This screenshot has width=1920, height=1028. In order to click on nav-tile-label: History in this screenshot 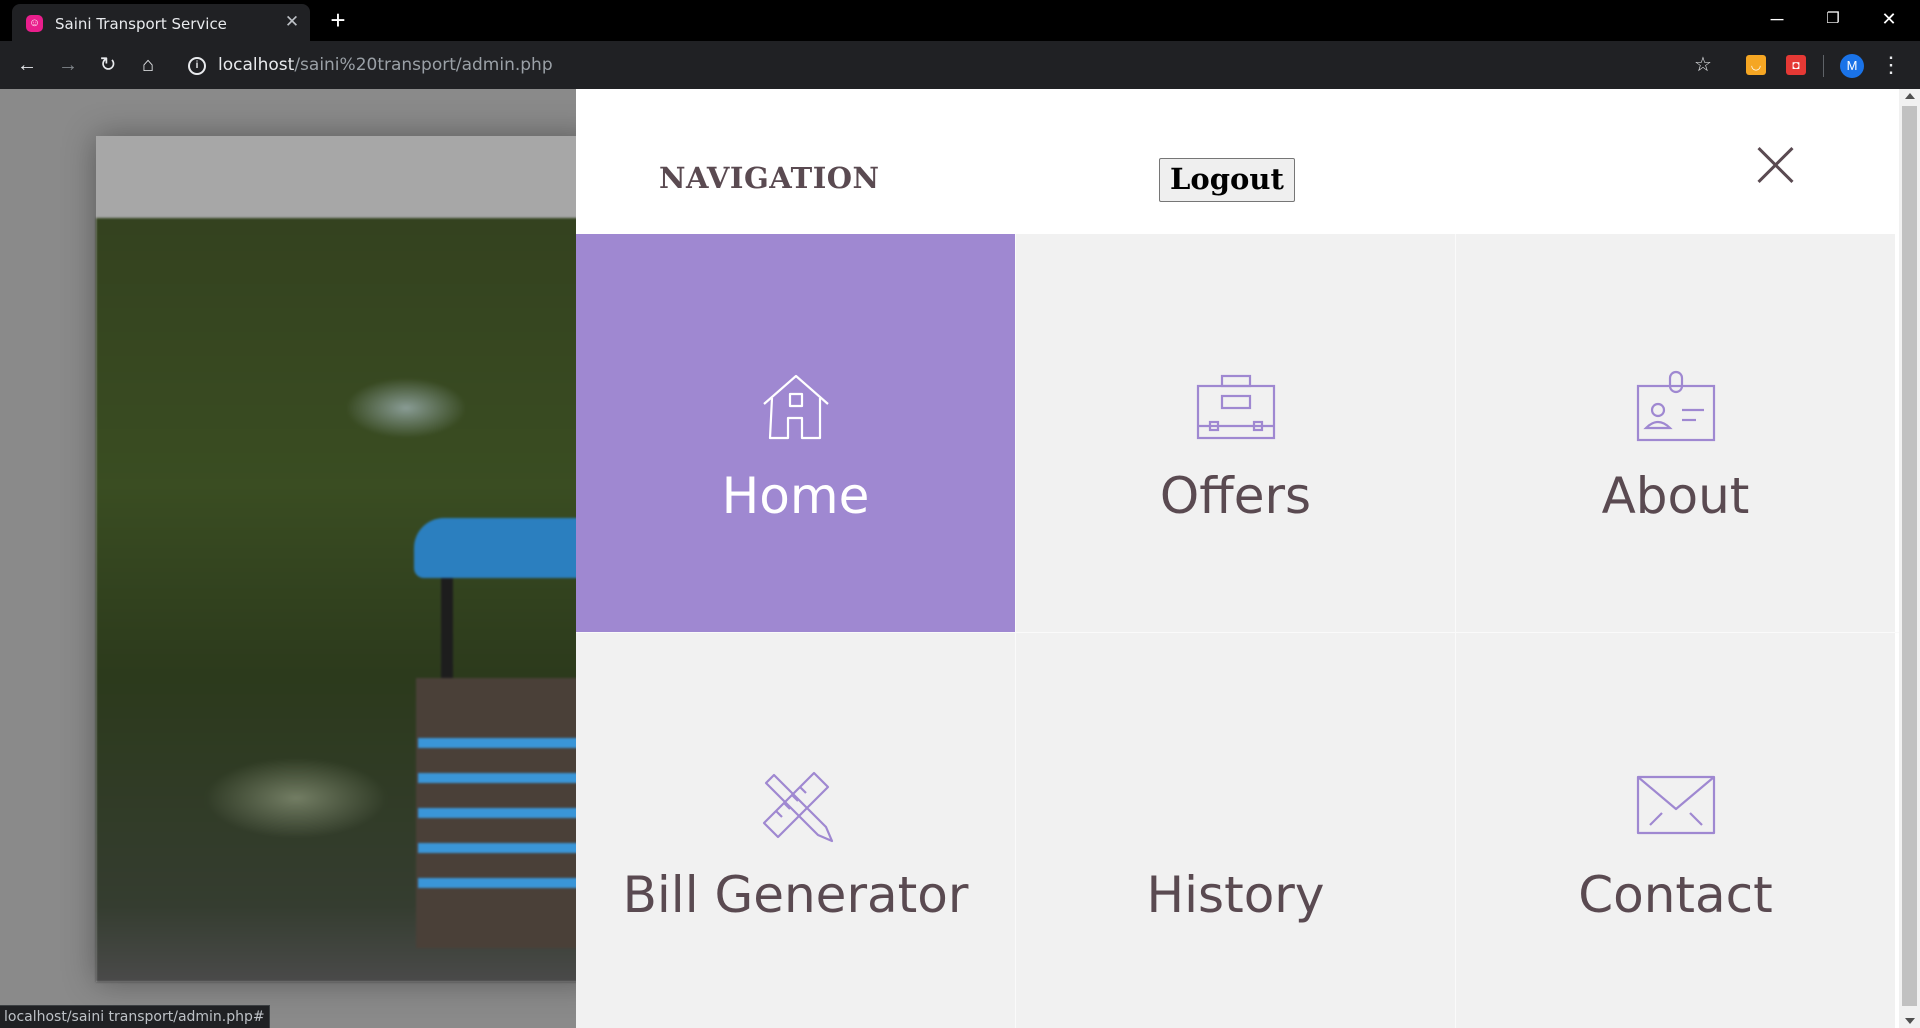, I will do `click(1235, 895)`.